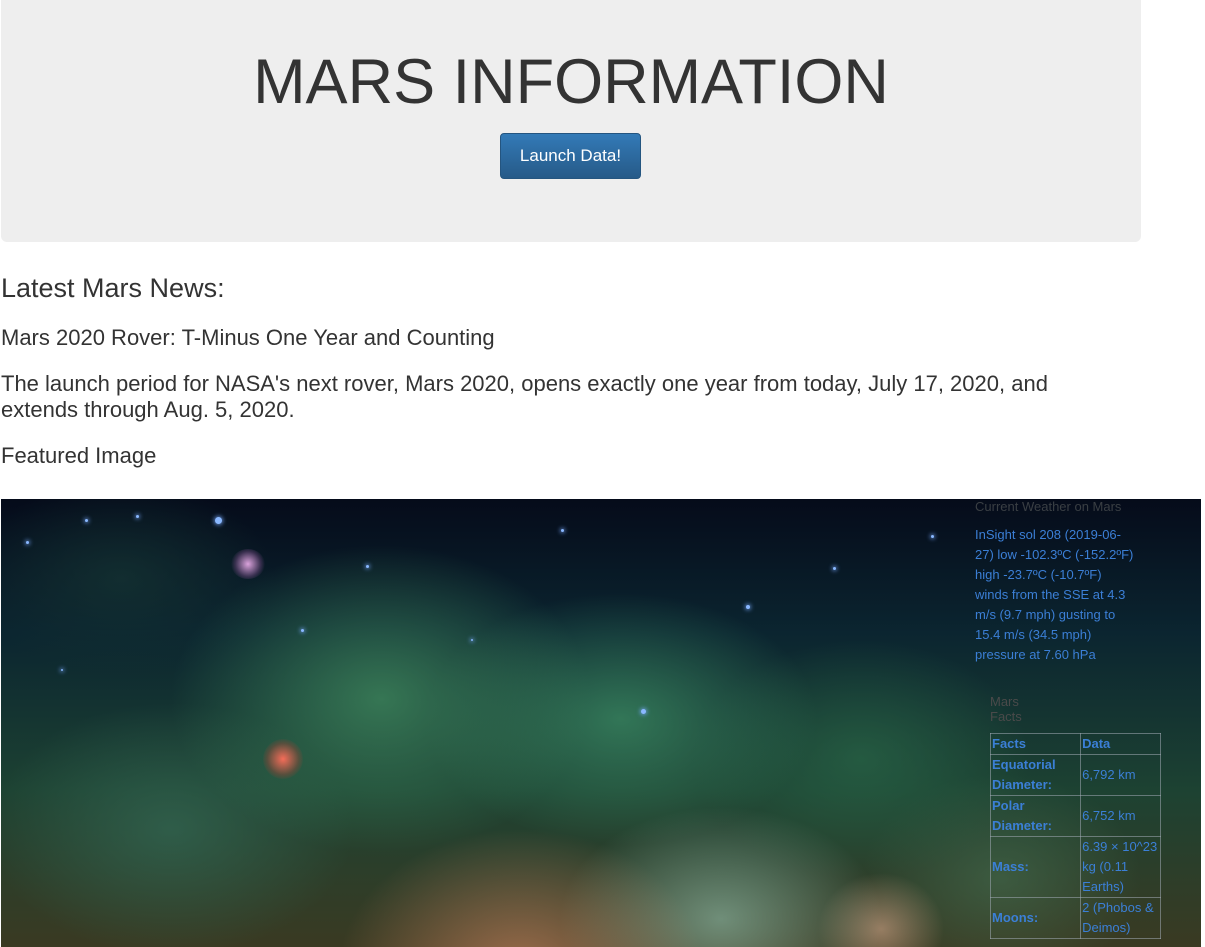 Image resolution: width=1205 pixels, height=947 pixels. I want to click on page-title: MARS INFORMATION, so click(571, 82).